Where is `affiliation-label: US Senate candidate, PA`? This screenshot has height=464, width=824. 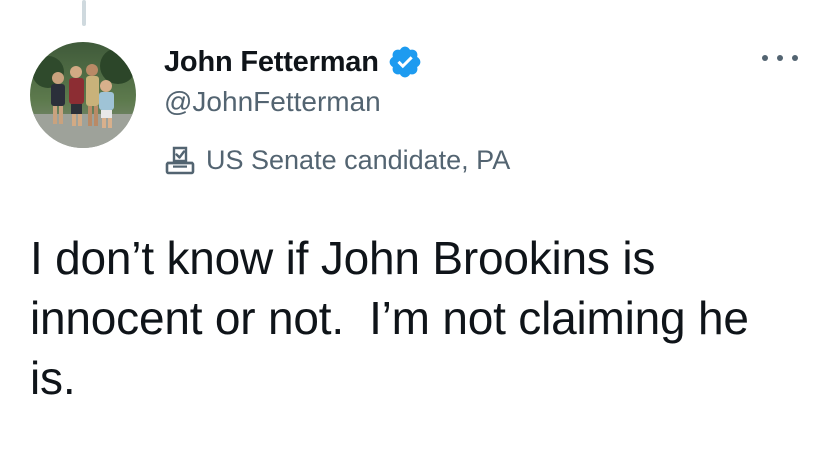
affiliation-label: US Senate candidate, PA is located at coordinates (337, 160).